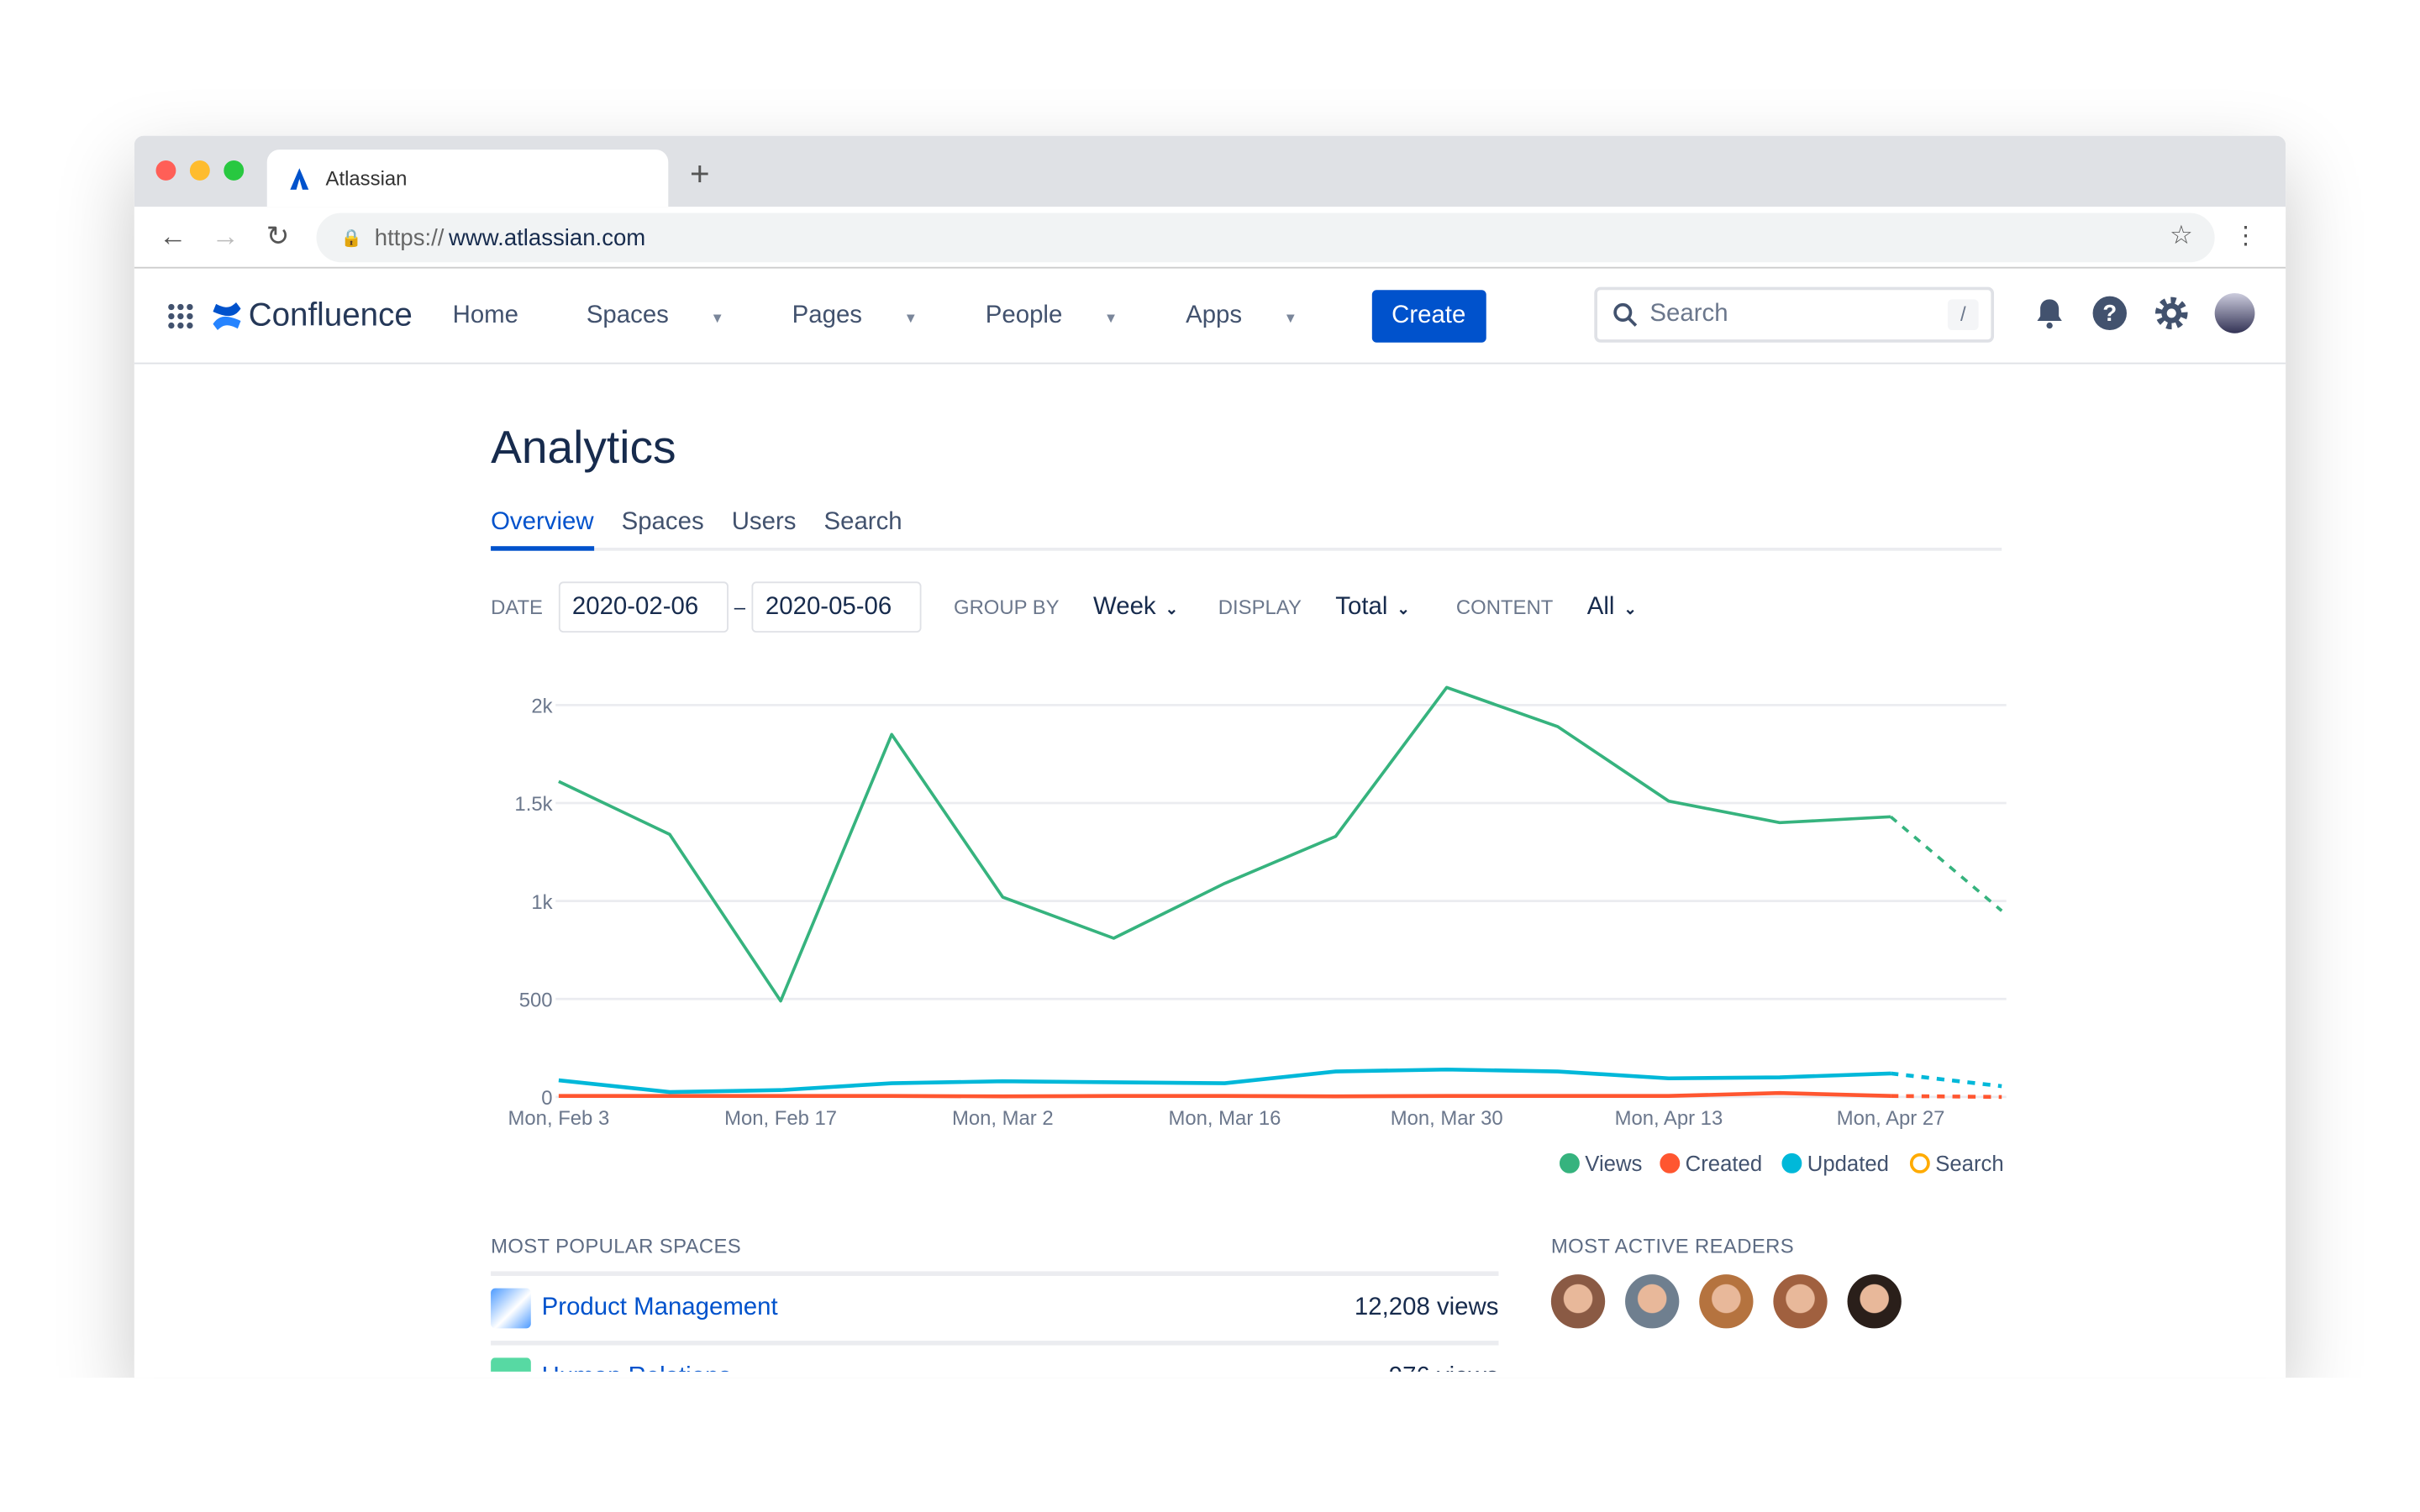  What do you see at coordinates (1891, 1118) in the screenshot?
I see `x-tick-label: Mon, Apr 27` at bounding box center [1891, 1118].